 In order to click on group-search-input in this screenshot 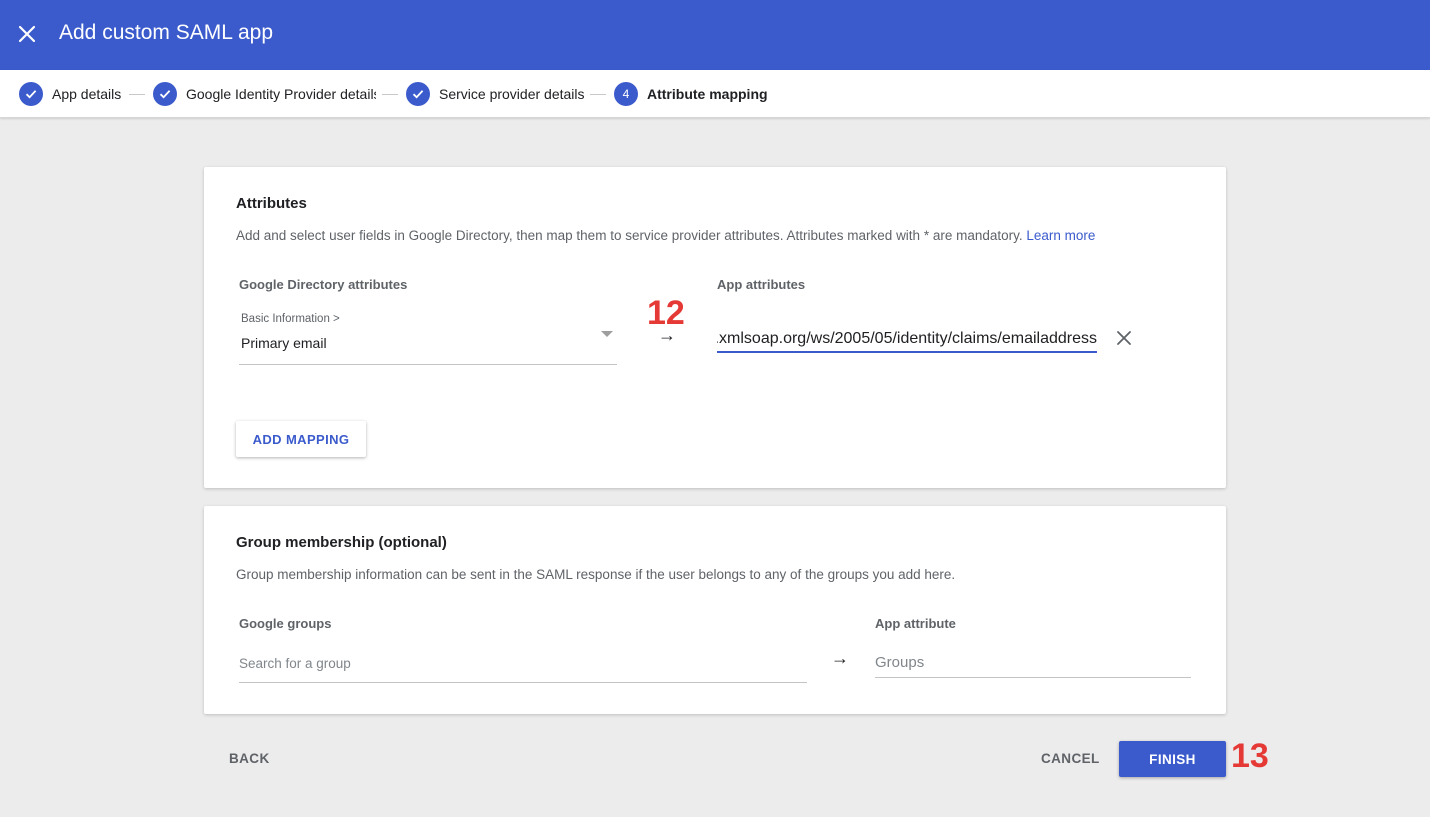, I will do `click(523, 663)`.